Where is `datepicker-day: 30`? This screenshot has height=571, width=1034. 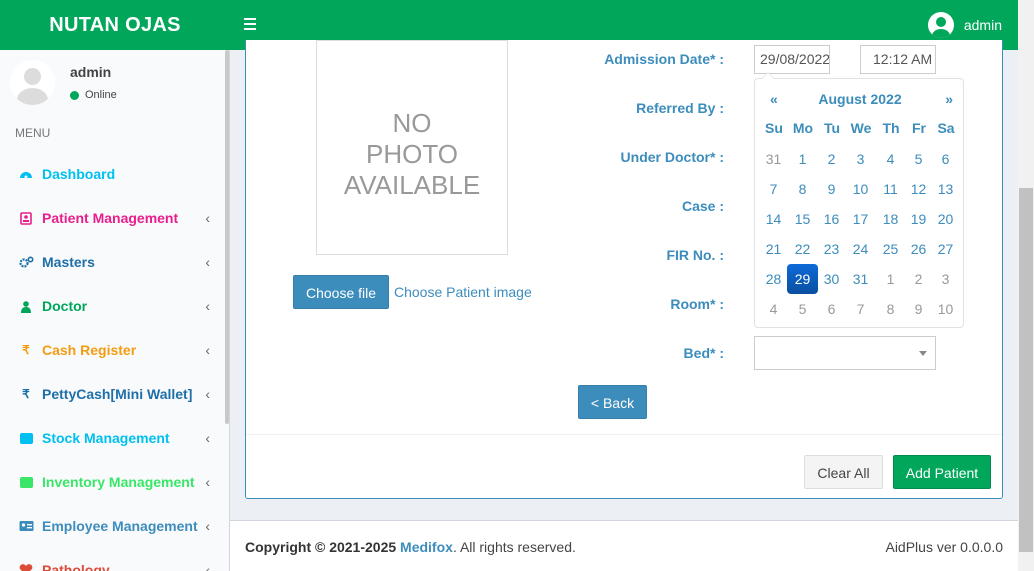 datepicker-day: 30 is located at coordinates (831, 279).